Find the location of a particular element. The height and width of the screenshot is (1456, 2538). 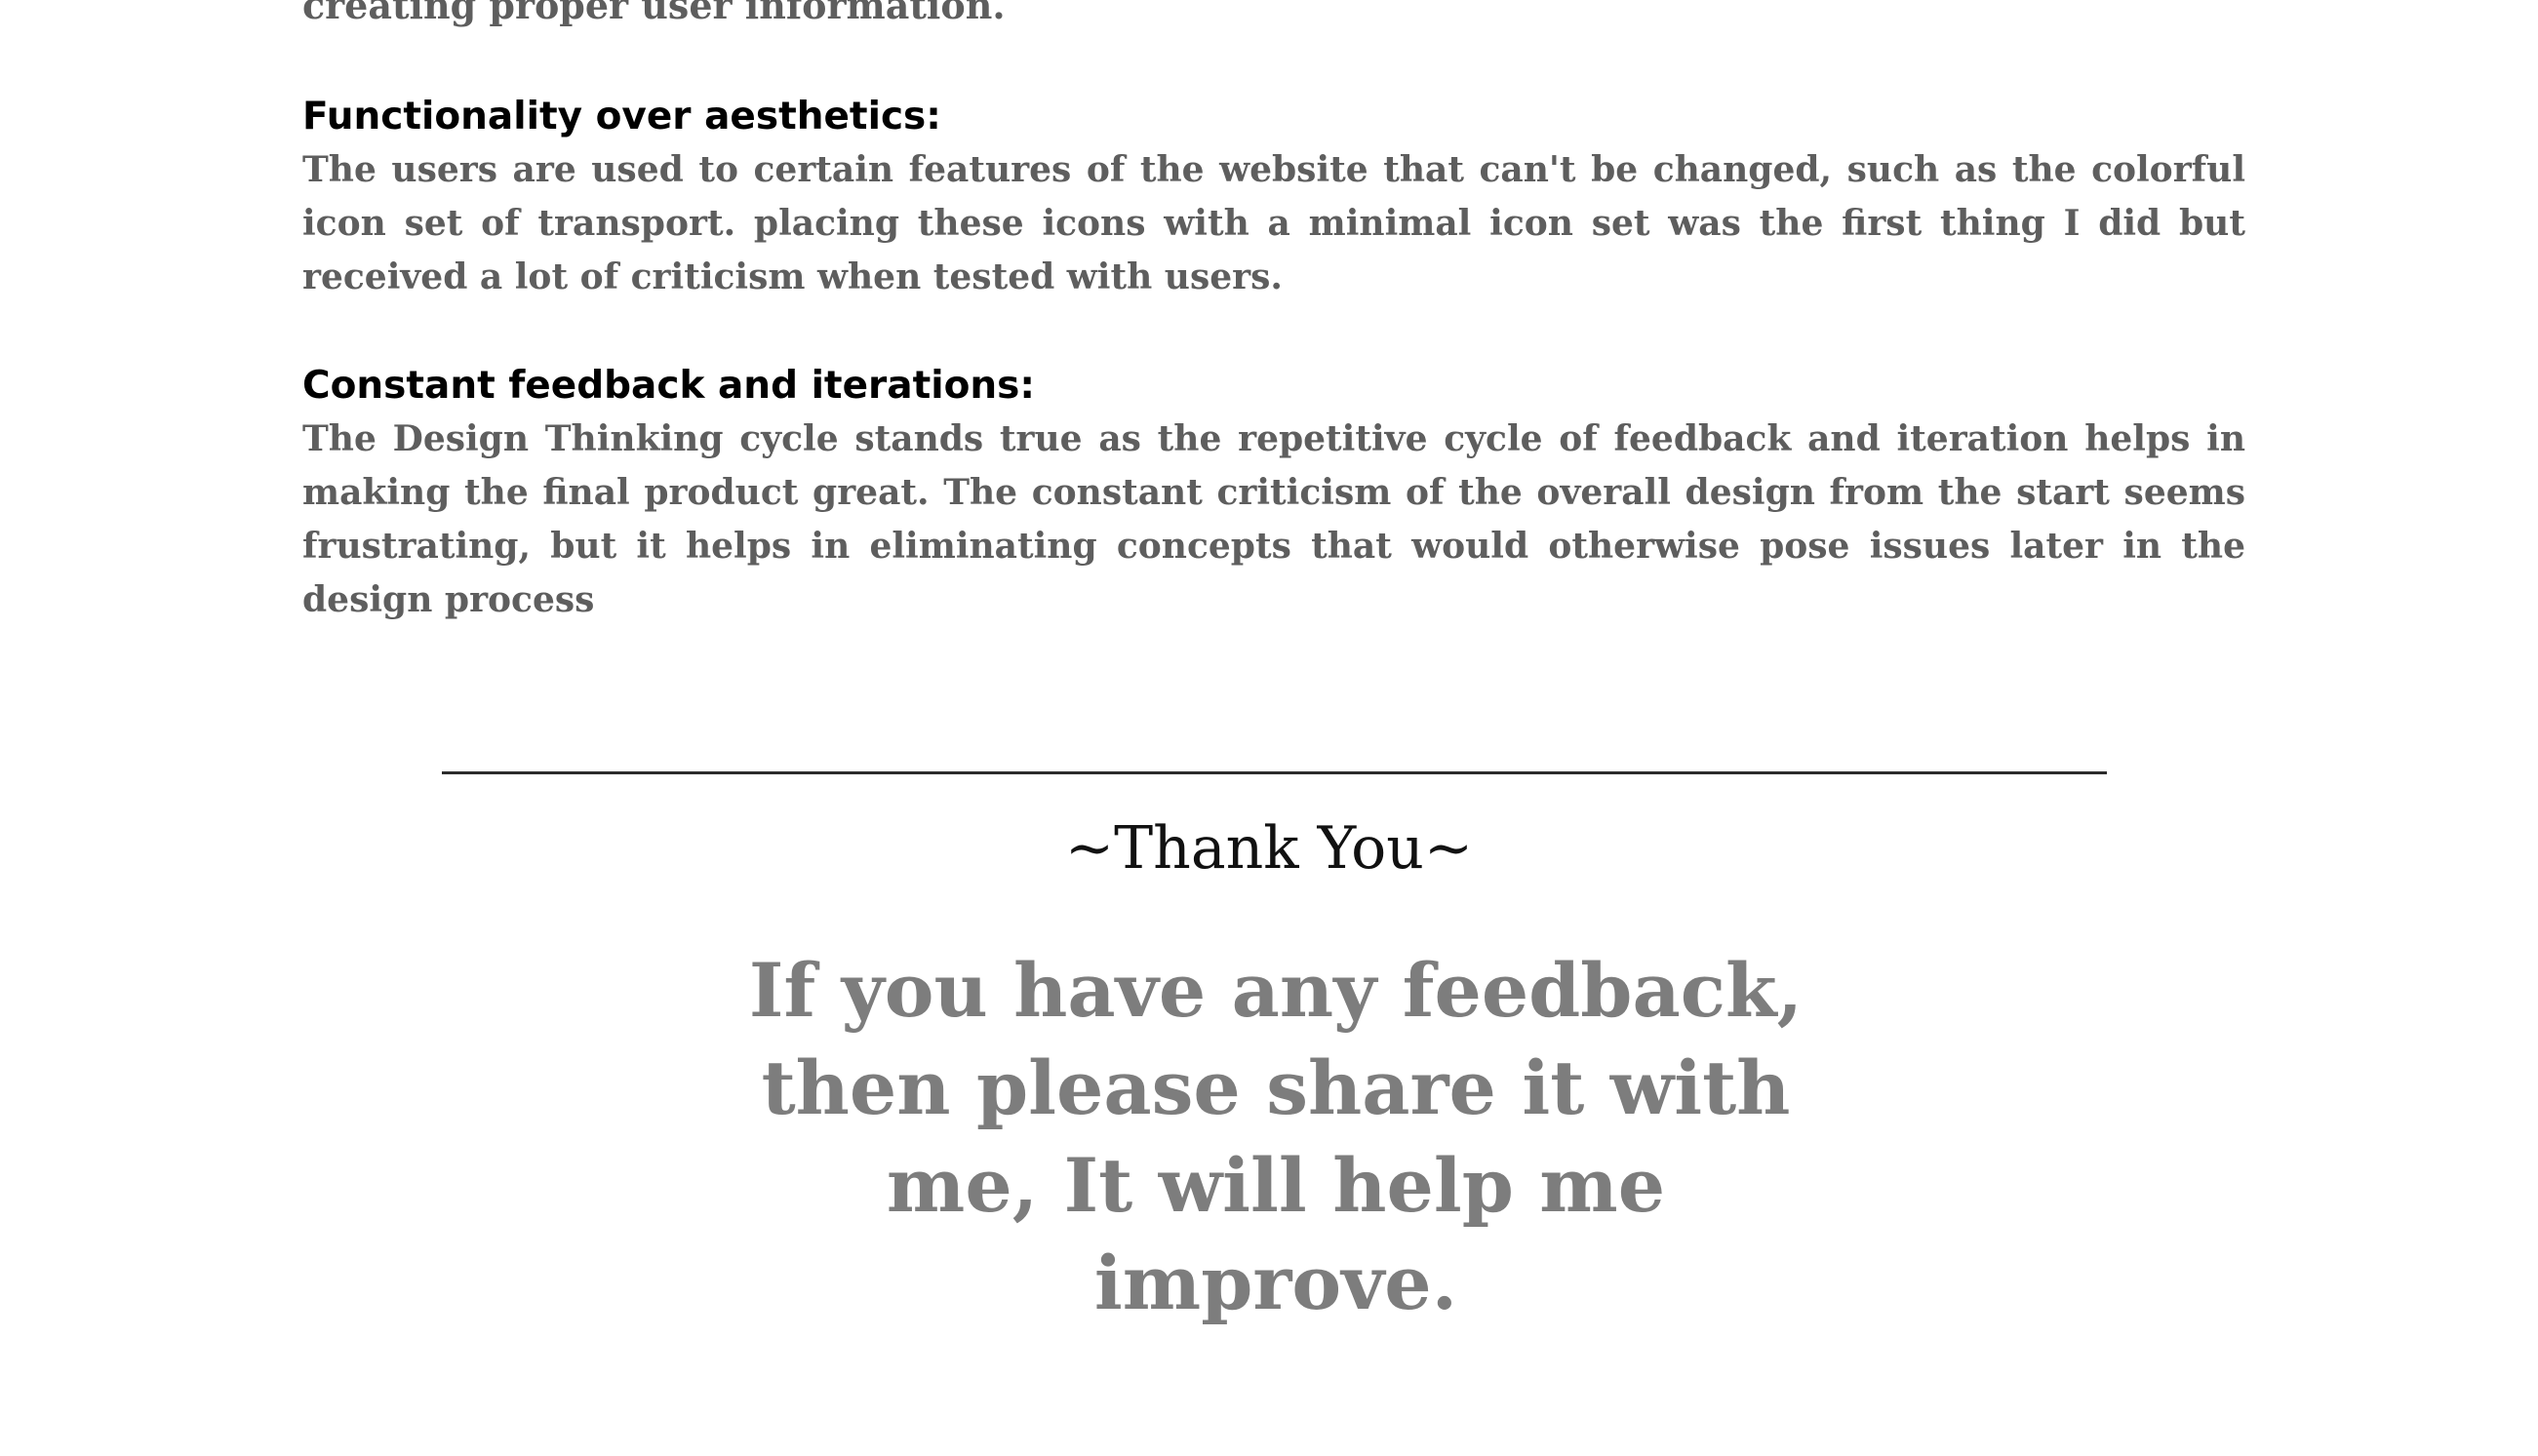

intro-trailing-line: creating proper user information. is located at coordinates (654, 13).